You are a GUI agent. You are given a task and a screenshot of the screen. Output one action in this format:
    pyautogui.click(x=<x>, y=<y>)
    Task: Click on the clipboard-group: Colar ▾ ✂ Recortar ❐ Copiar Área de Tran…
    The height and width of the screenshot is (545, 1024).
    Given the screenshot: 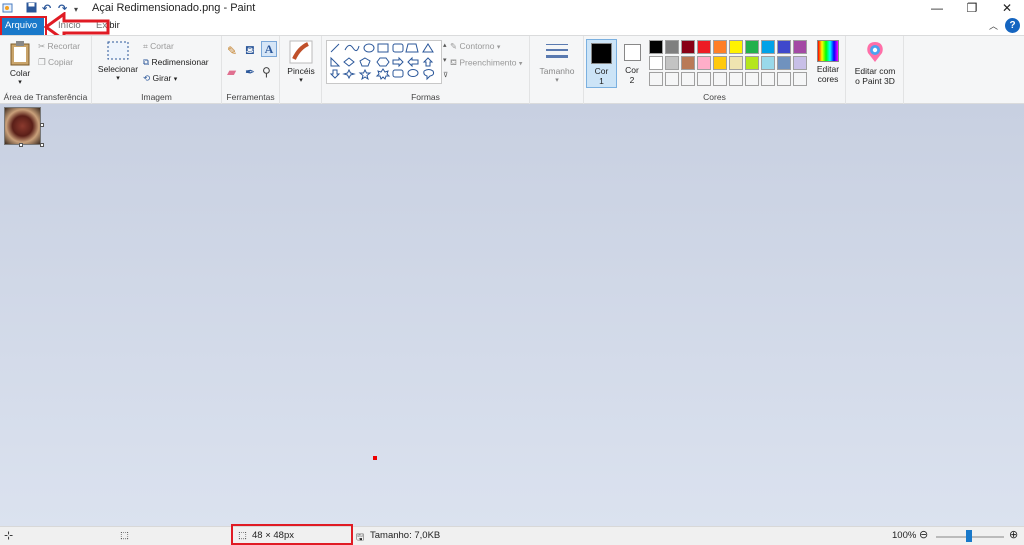 What is the action you would take?
    pyautogui.click(x=46, y=70)
    